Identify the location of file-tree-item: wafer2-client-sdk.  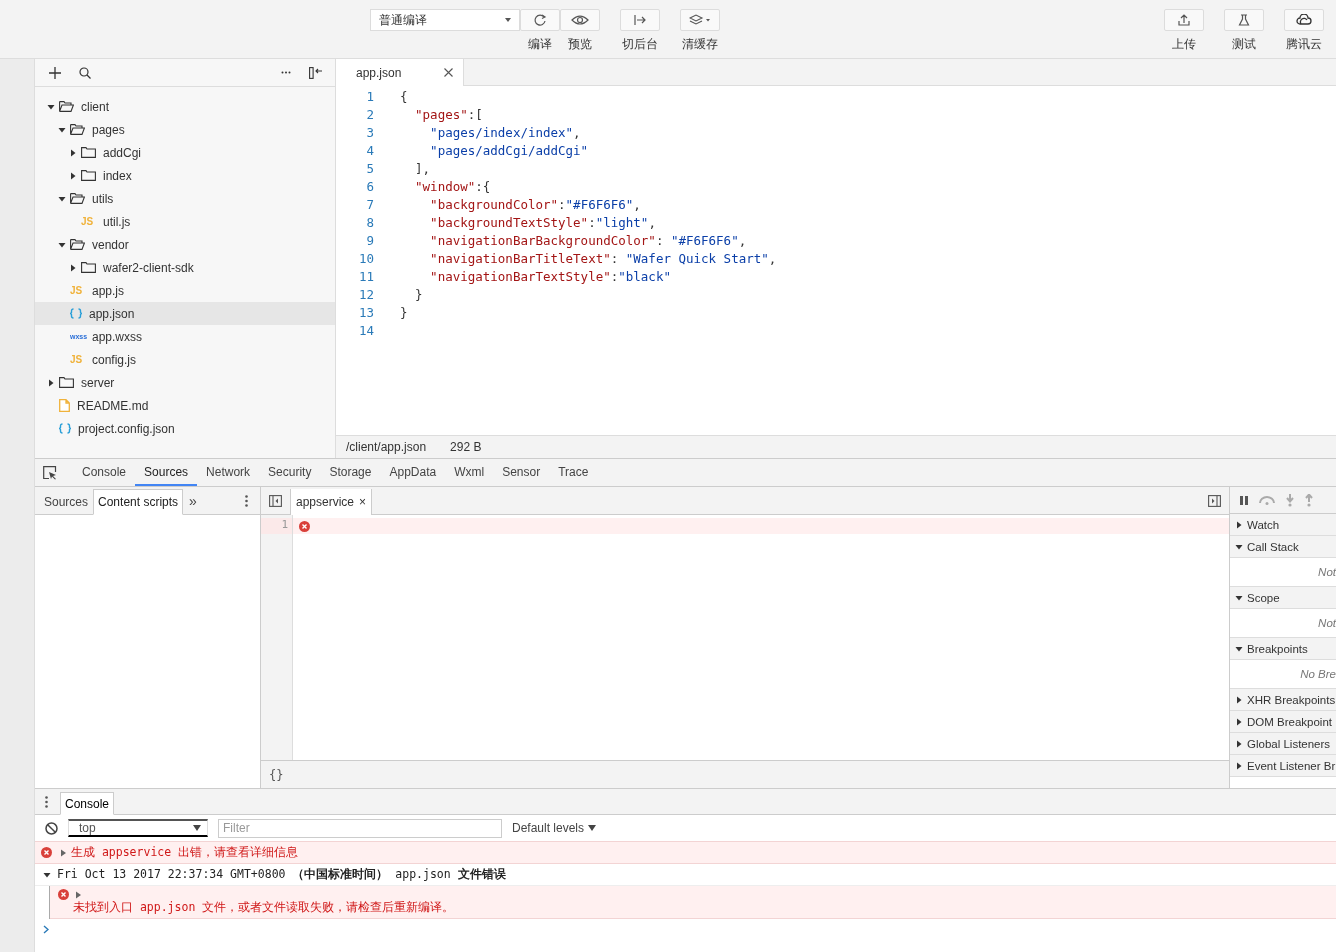
(185, 267).